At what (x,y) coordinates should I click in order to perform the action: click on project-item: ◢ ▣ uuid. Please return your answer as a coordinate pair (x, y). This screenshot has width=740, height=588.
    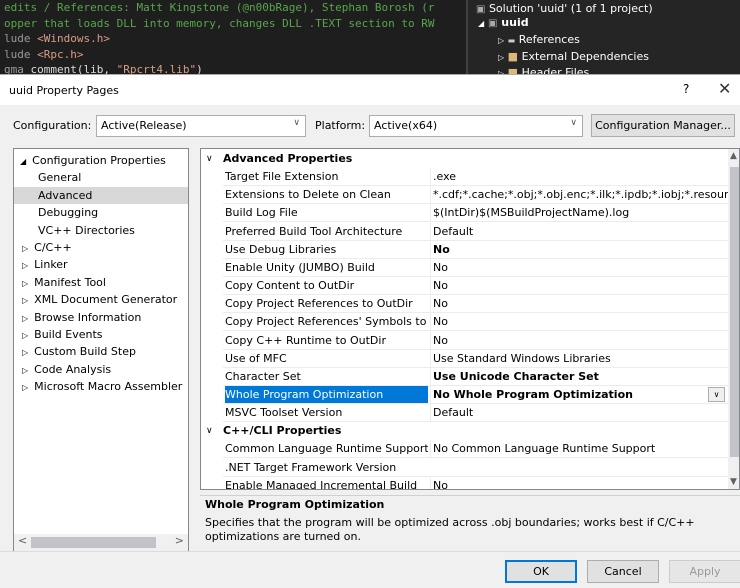
    Looking at the image, I should click on (503, 22).